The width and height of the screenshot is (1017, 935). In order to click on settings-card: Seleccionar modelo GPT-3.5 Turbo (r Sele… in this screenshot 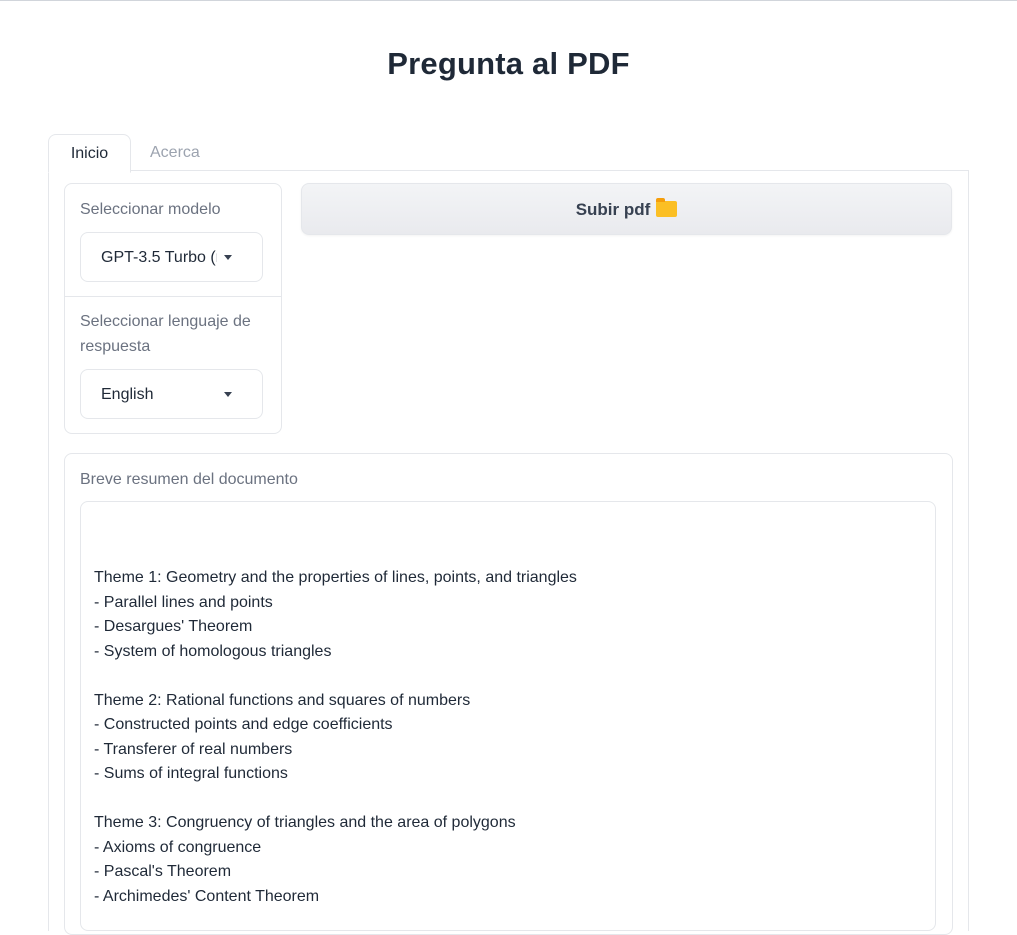, I will do `click(173, 308)`.